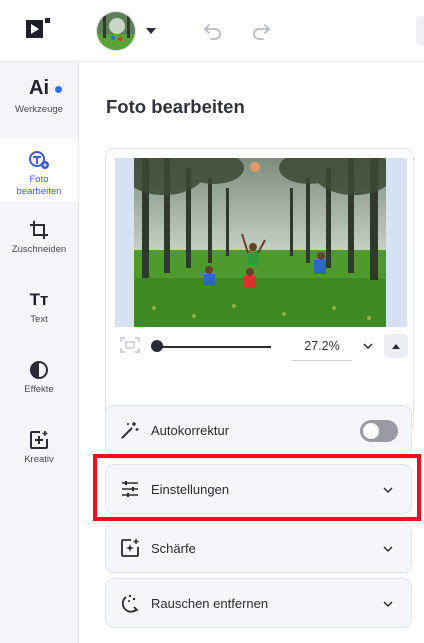  What do you see at coordinates (175, 106) in the screenshot?
I see `page-title: Foto bearbeiten` at bounding box center [175, 106].